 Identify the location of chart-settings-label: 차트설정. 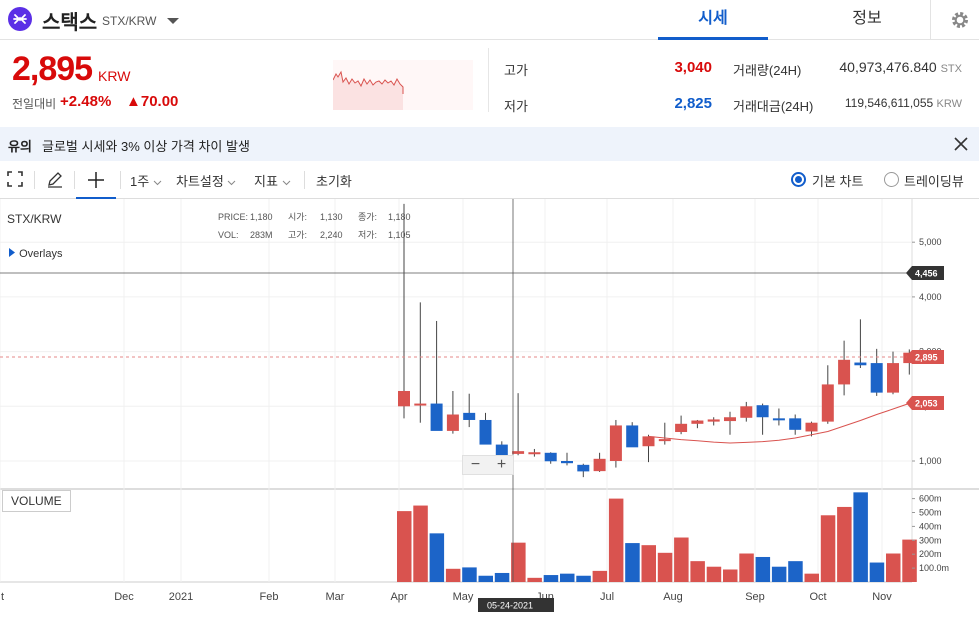
(200, 181).